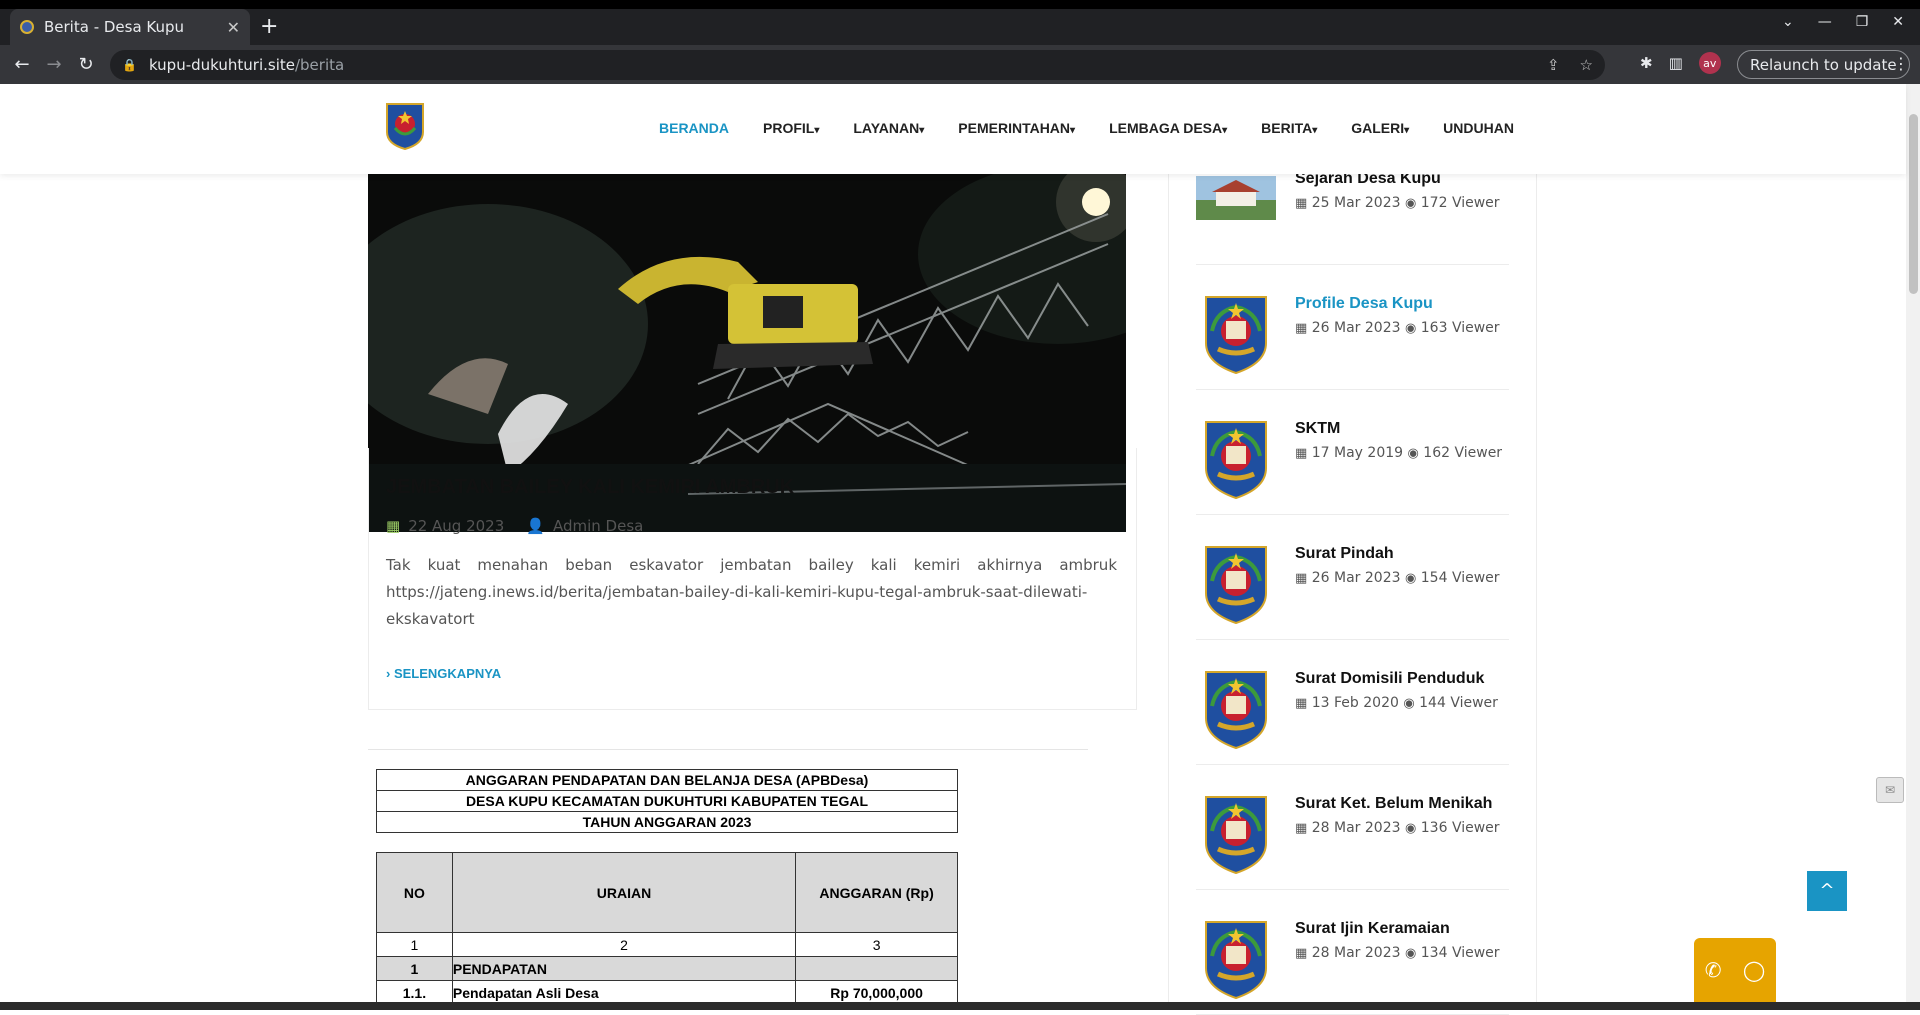  I want to click on share-icon: ⇪, so click(1553, 65).